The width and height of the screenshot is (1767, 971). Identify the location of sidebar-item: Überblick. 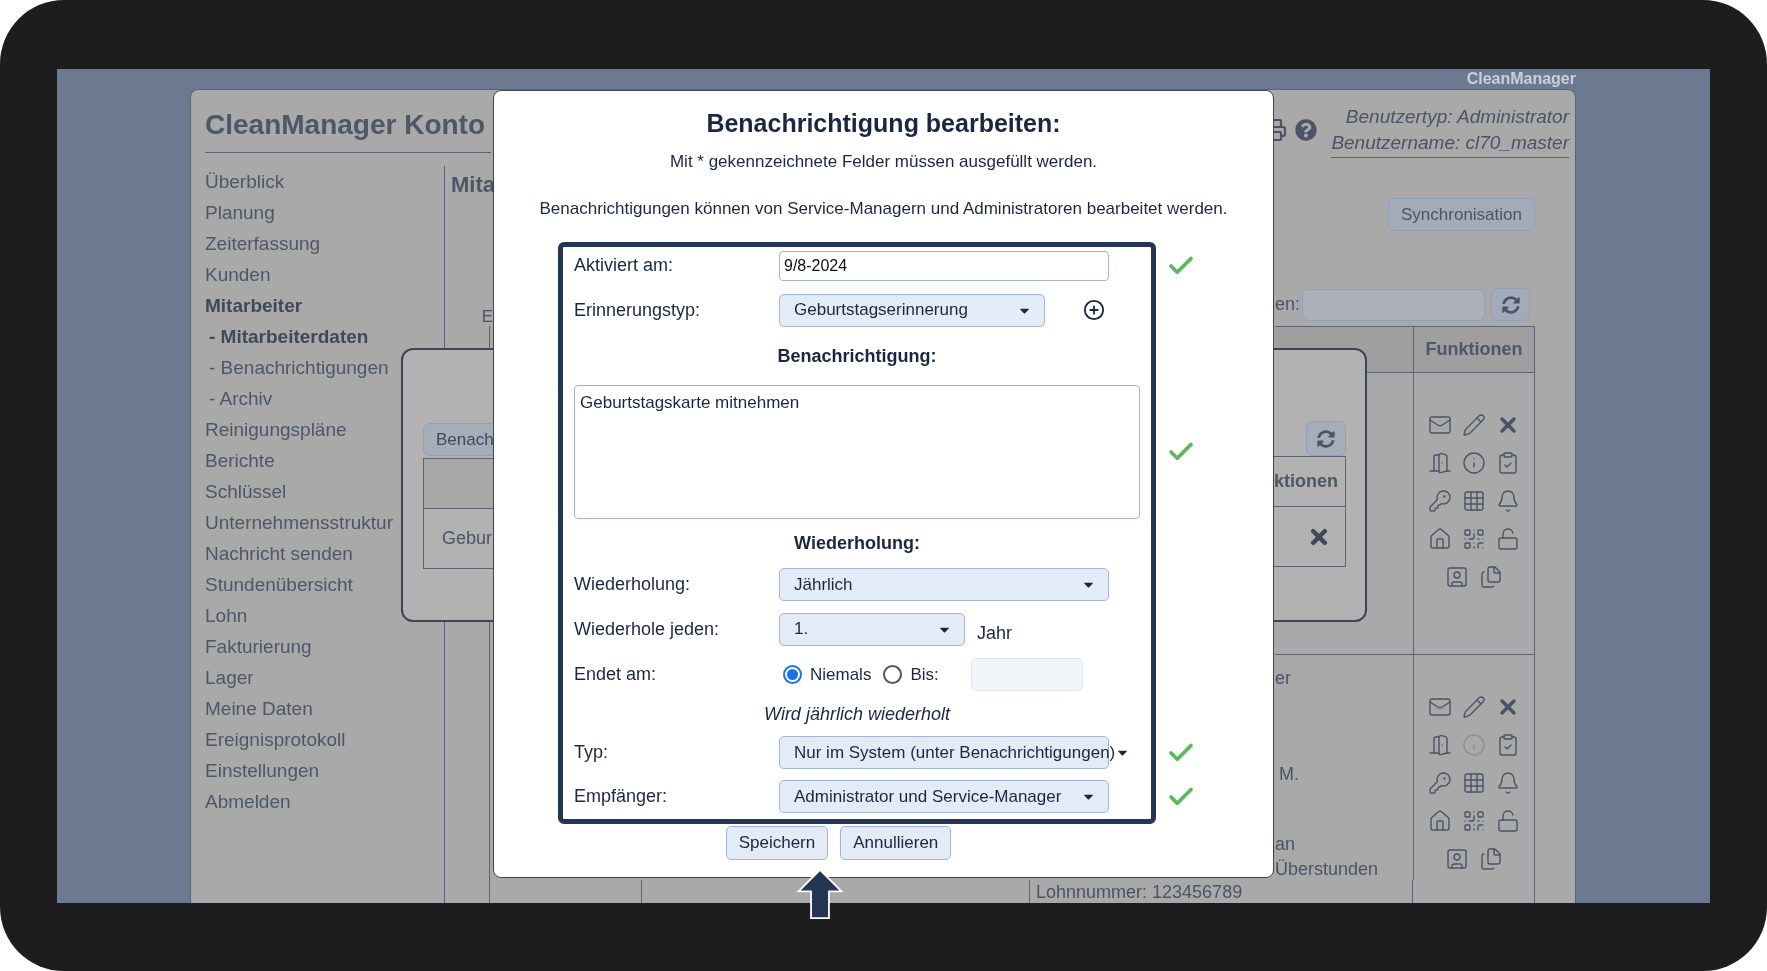
(245, 181).